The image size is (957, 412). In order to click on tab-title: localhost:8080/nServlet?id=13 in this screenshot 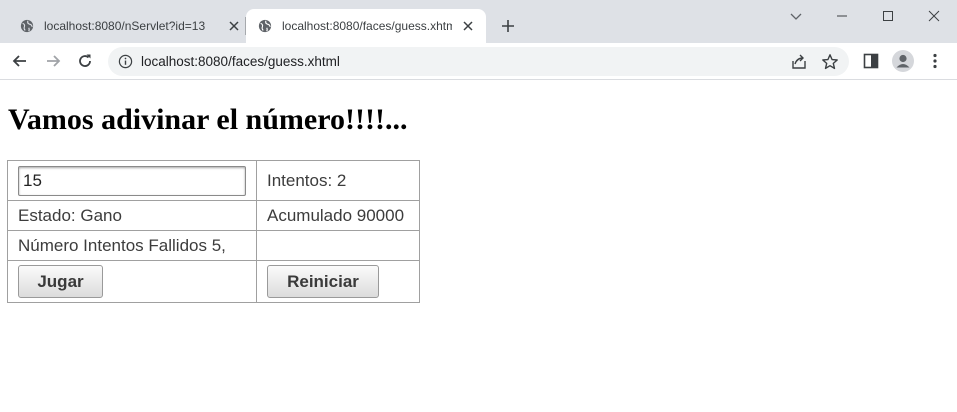, I will do `click(125, 26)`.